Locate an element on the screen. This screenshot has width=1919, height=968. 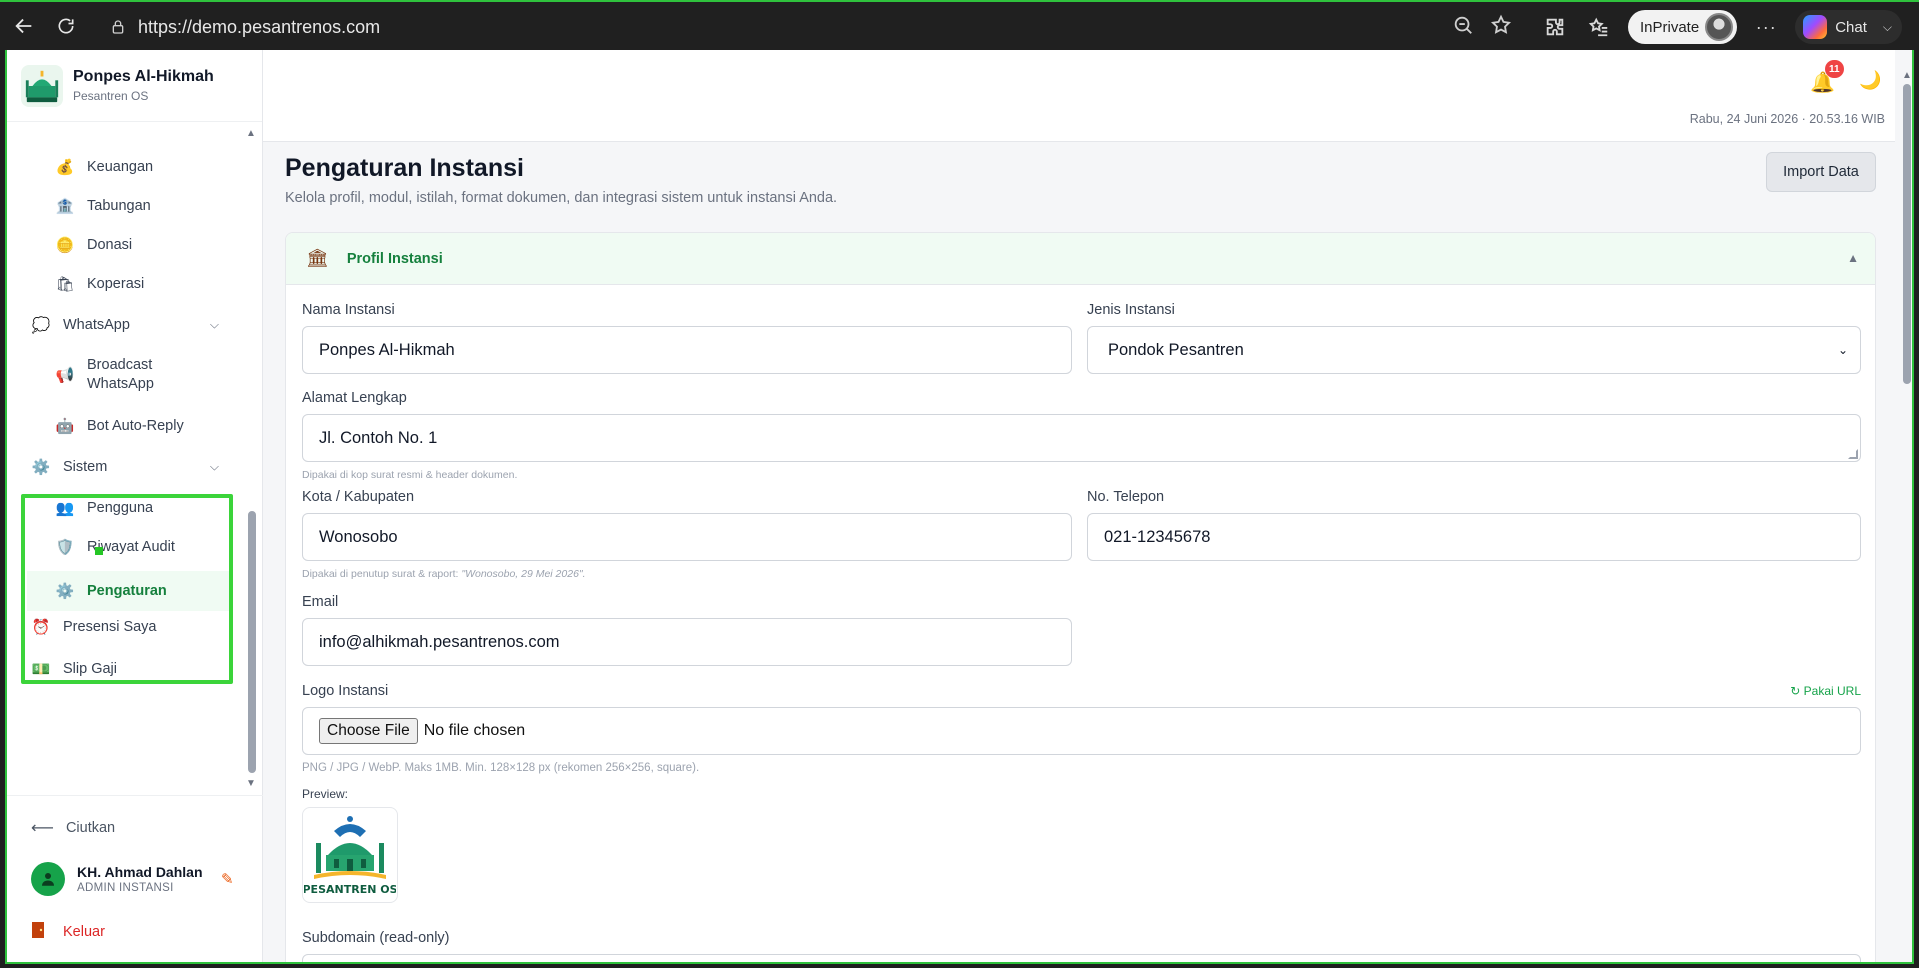
import-data-button: Import Data is located at coordinates (1821, 172).